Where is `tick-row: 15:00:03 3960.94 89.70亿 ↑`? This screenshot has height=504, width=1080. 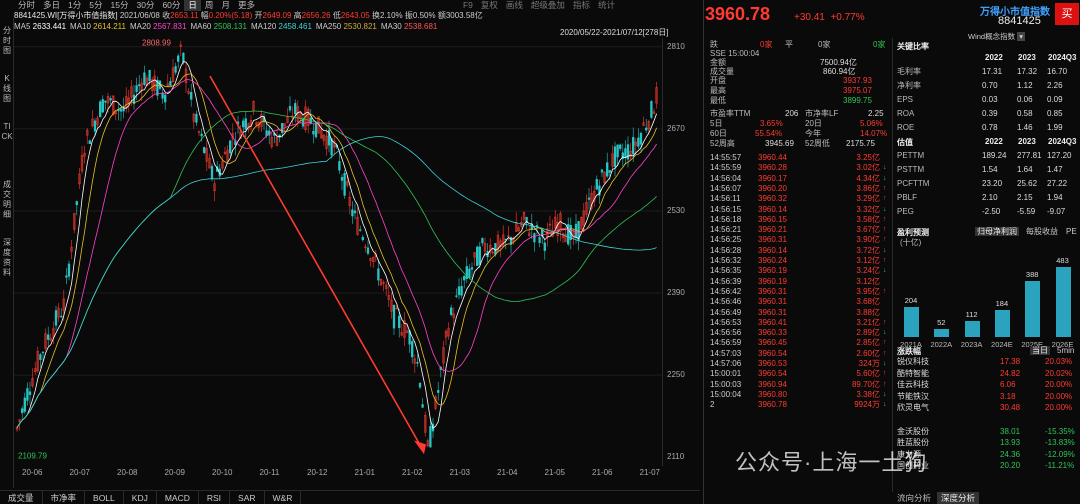
tick-row: 15:00:03 3960.94 89.70亿 ↑ is located at coordinates (800, 384).